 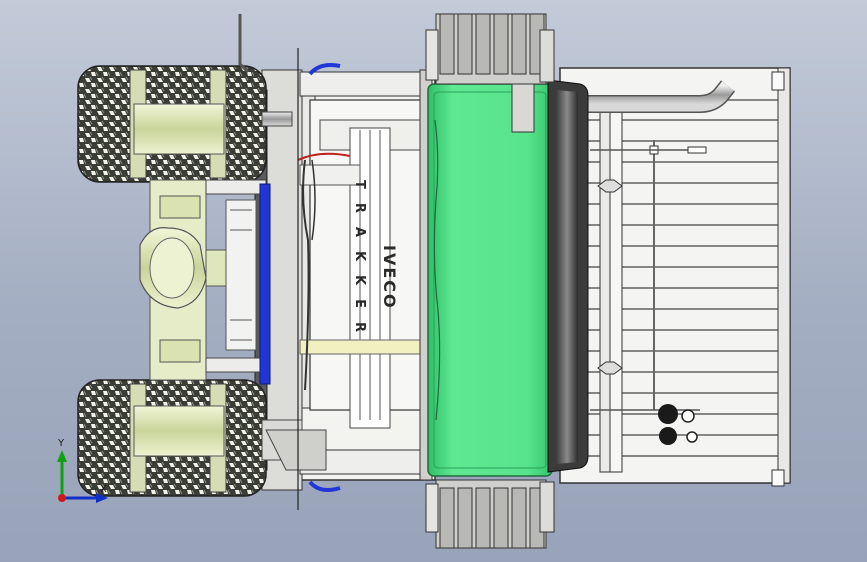 What do you see at coordinates (389, 277) in the screenshot?
I see `brand-main-text: IVECO` at bounding box center [389, 277].